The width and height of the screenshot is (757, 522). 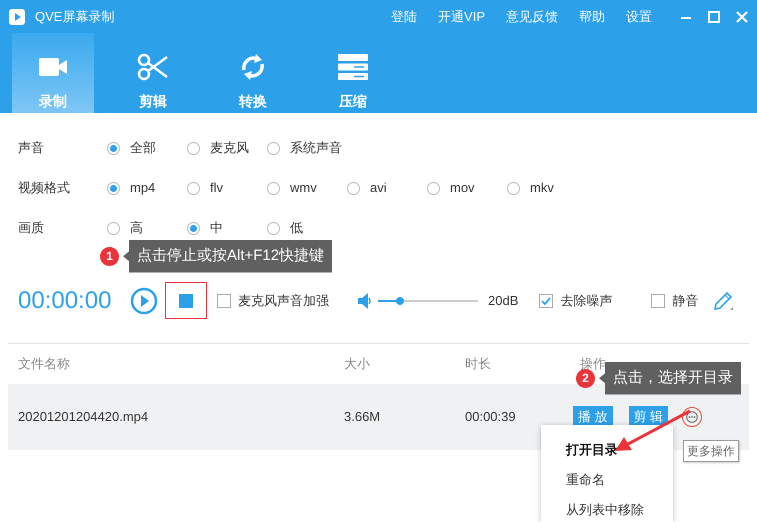 What do you see at coordinates (547, 188) in the screenshot?
I see `radio-option: mkv` at bounding box center [547, 188].